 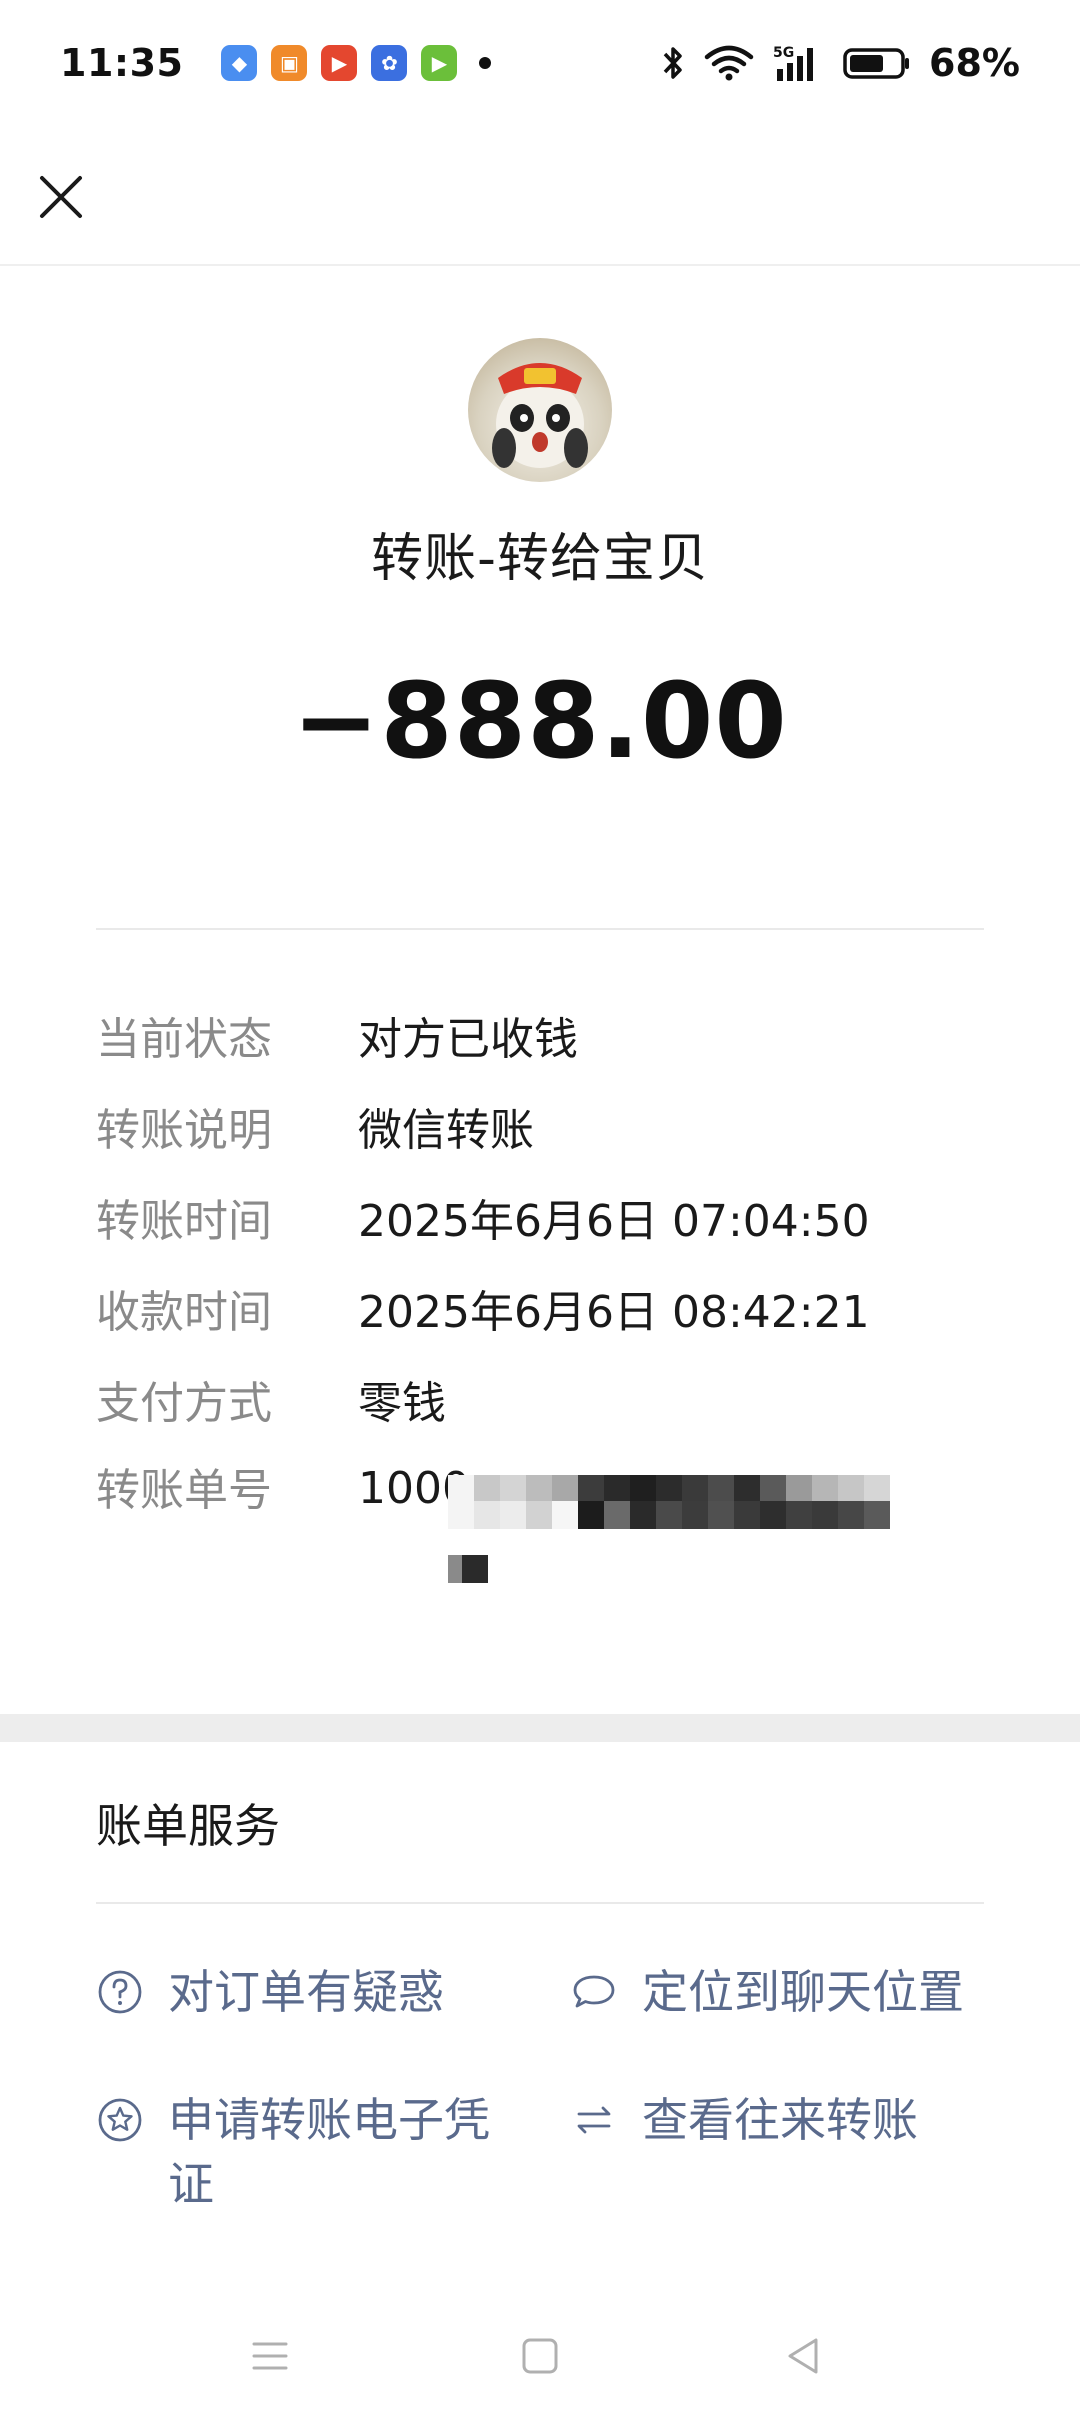 What do you see at coordinates (329, 2152) in the screenshot?
I see `service-label: 申请转账电子凭证` at bounding box center [329, 2152].